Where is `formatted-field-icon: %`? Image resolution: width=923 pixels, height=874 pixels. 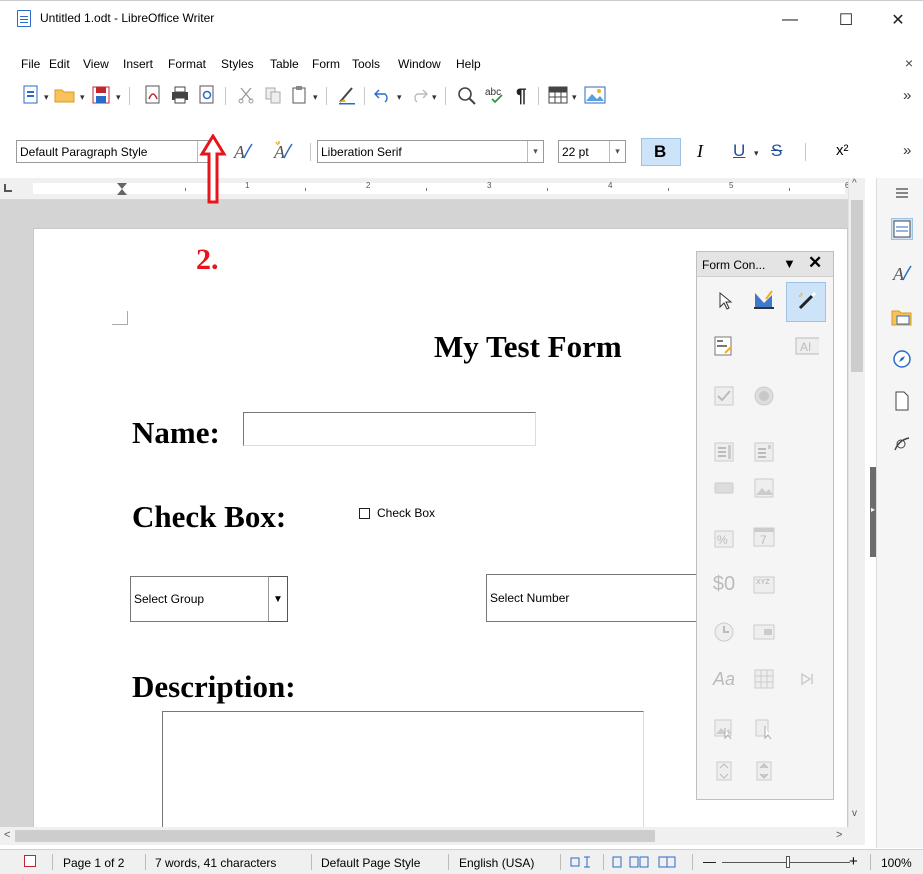
formatted-field-icon: % is located at coordinates (724, 539).